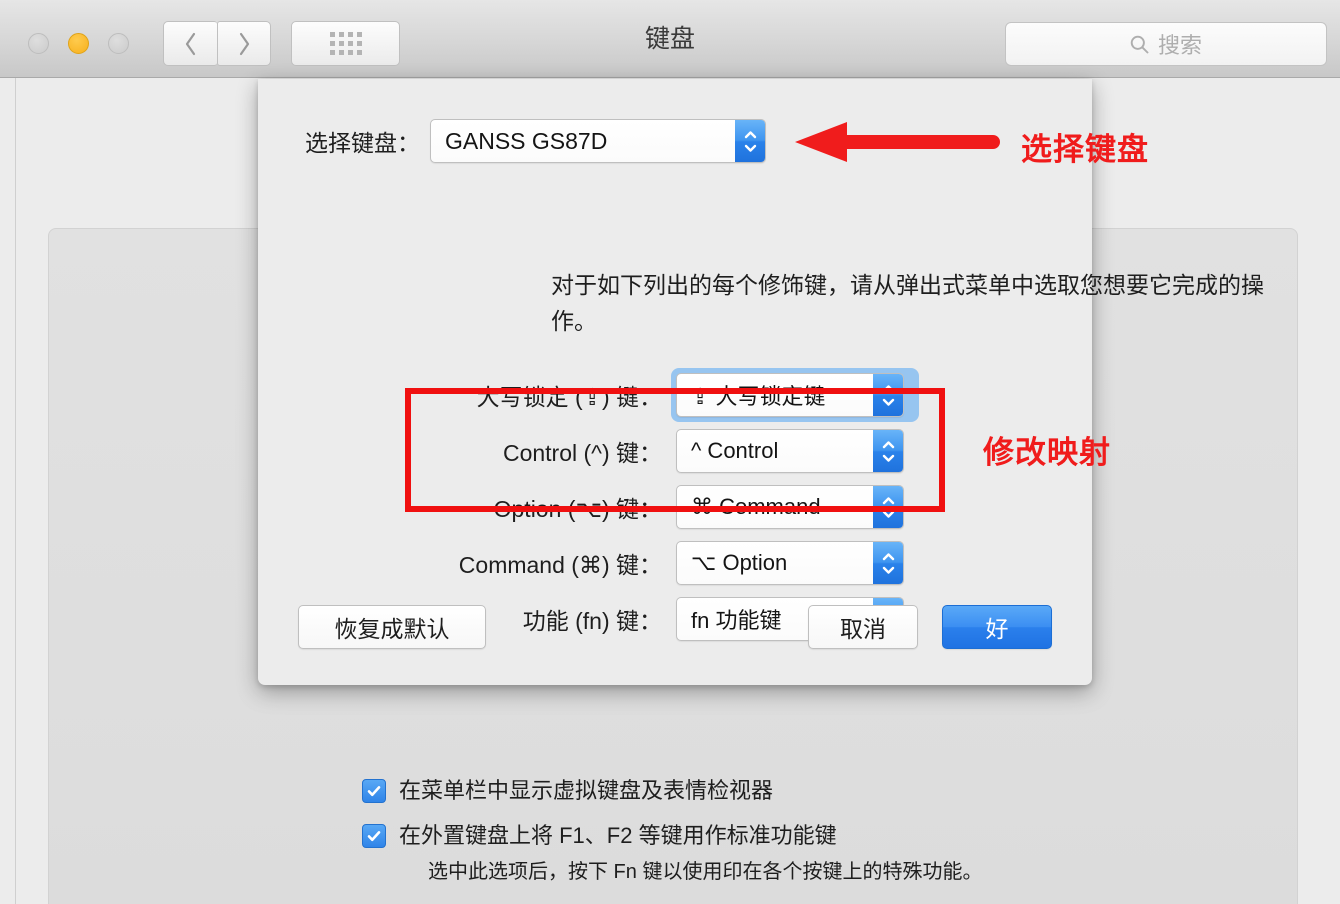 This screenshot has width=1340, height=904. I want to click on modifier-row-capslock: 大写锁定 (⇪) 键： ⇪ 大写锁定键, so click(675, 395).